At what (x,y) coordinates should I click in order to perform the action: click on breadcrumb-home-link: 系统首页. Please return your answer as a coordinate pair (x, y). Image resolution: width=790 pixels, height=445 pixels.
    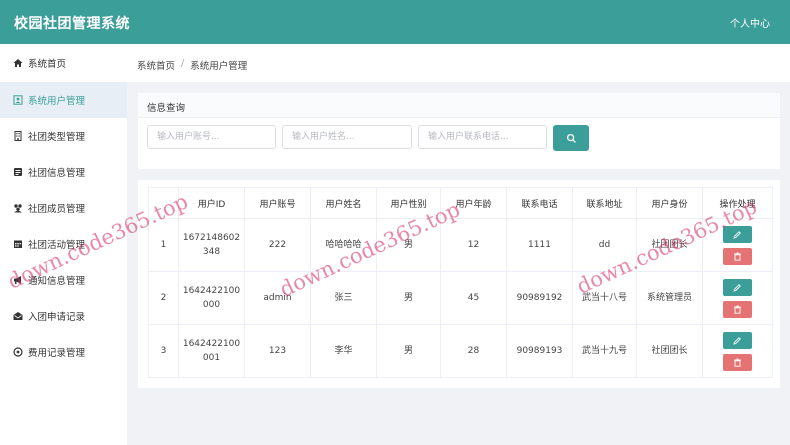
    Looking at the image, I should click on (156, 65).